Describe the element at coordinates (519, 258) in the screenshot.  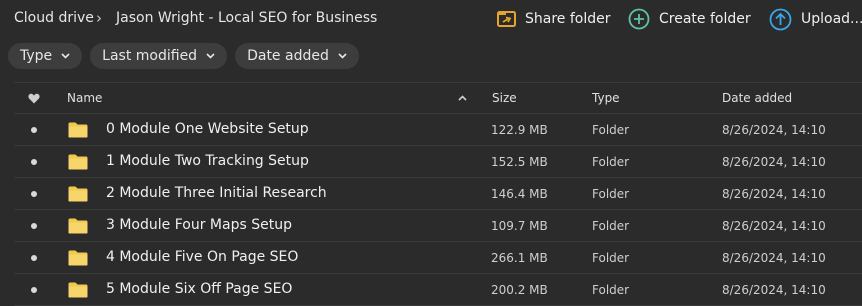
I see `file-size: 266.1 MB` at that location.